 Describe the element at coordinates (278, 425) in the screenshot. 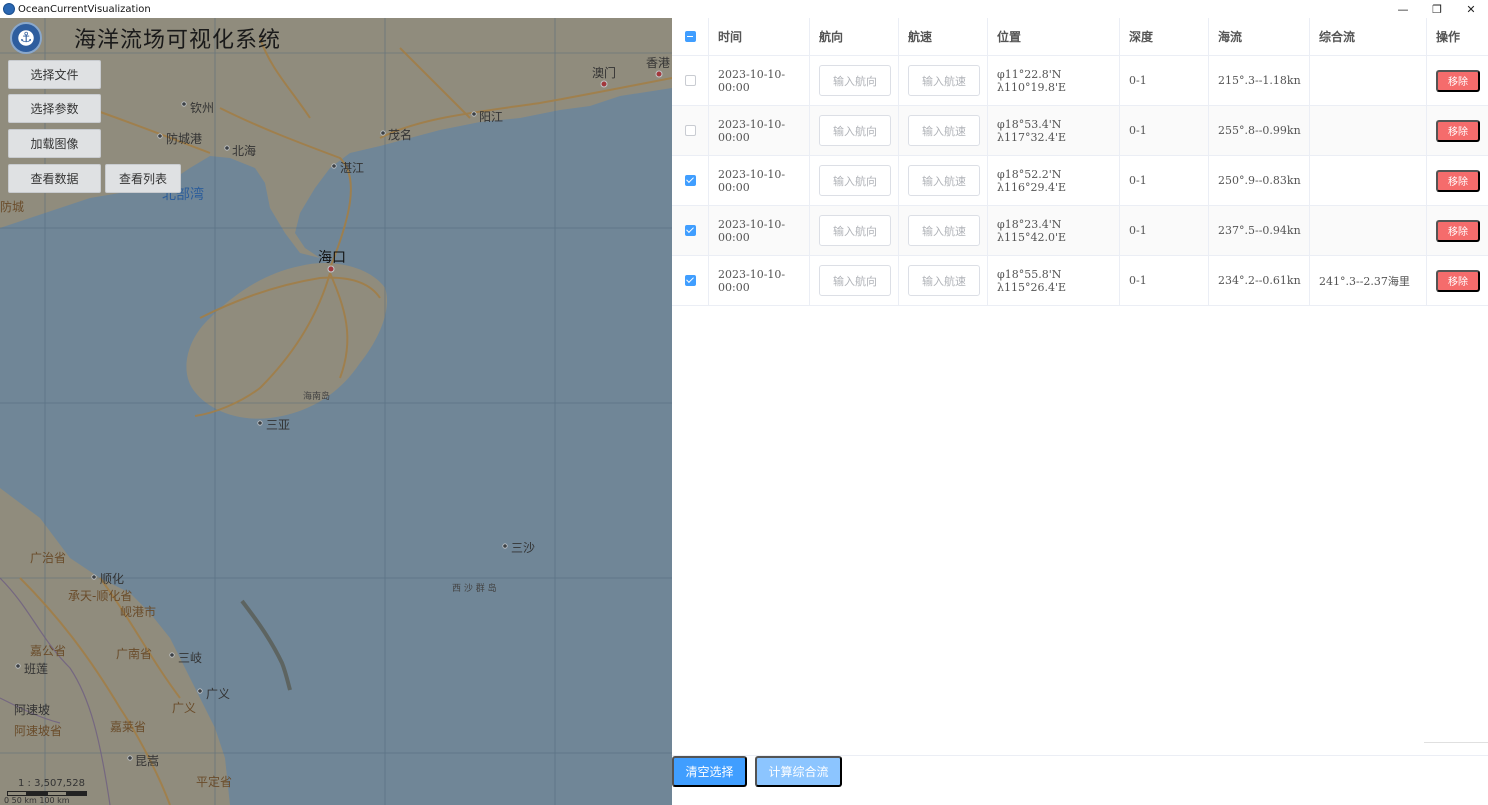

I see `map-label-sanya: 三亚` at that location.